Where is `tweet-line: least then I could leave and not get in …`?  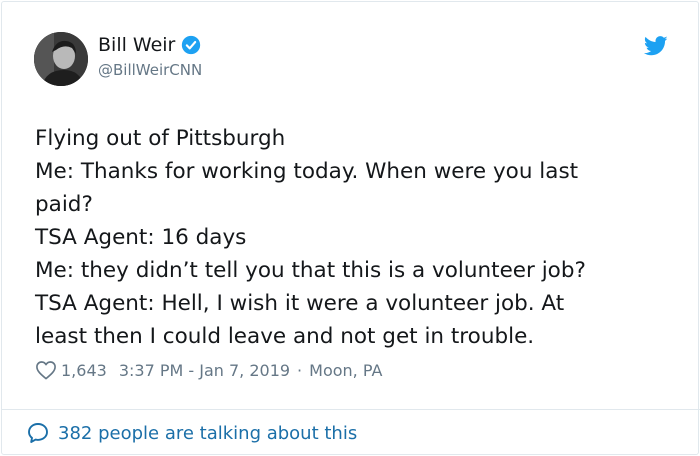
tweet-line: least then I could leave and not get in … is located at coordinates (285, 336).